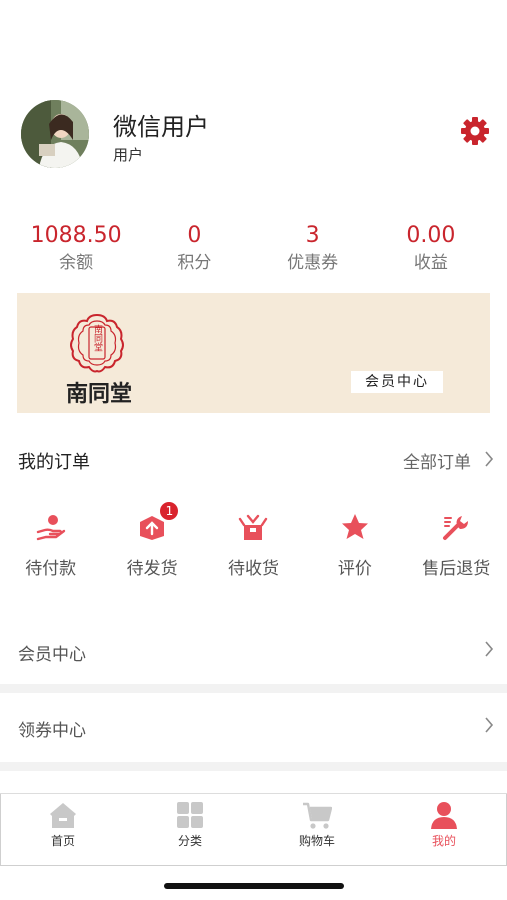 This screenshot has height=900, width=507. I want to click on hand-coin-icon, so click(50, 528).